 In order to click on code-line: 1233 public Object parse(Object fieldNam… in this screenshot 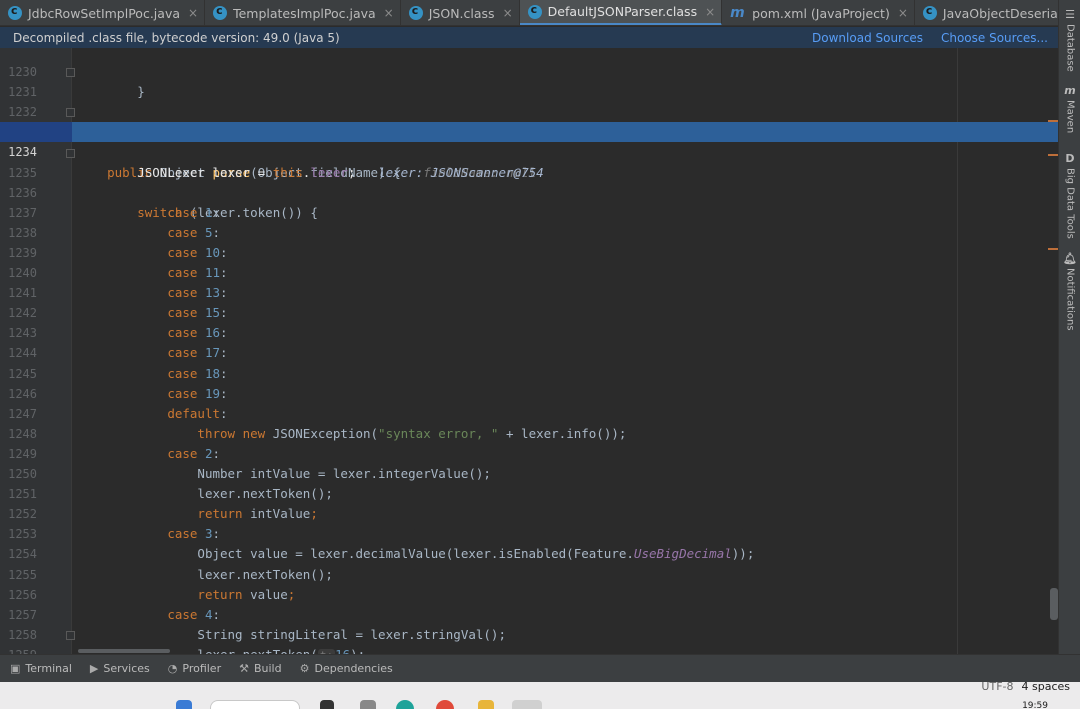, I will do `click(529, 141)`.